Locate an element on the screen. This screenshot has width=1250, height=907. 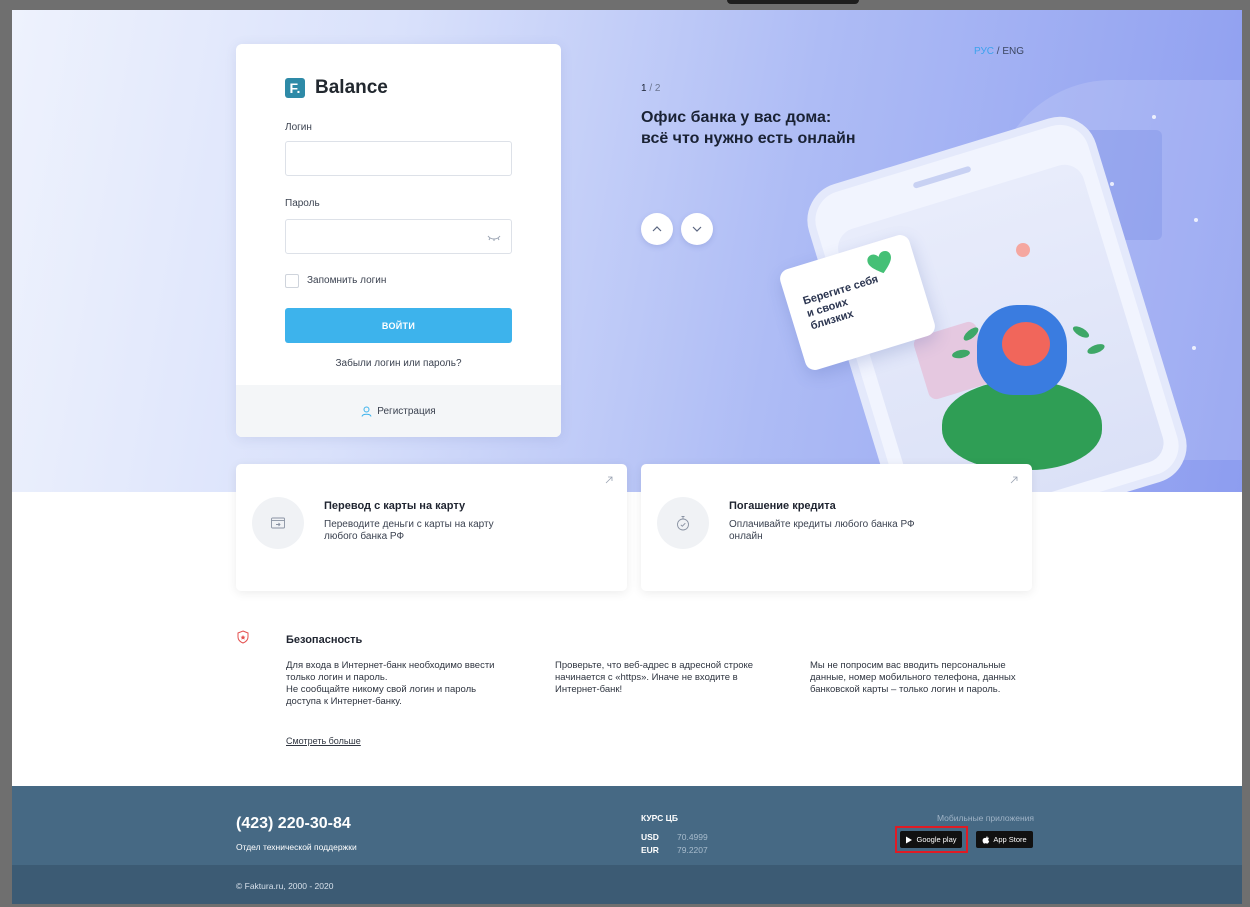
slide-title-line: Офис банка у вас дома: is located at coordinates (736, 117).